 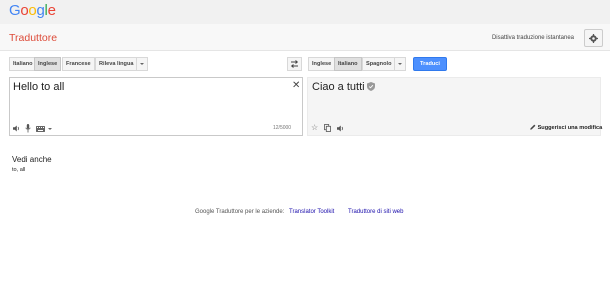 What do you see at coordinates (311, 212) in the screenshot?
I see `translator-toolkit-link: Translator Toolkit` at bounding box center [311, 212].